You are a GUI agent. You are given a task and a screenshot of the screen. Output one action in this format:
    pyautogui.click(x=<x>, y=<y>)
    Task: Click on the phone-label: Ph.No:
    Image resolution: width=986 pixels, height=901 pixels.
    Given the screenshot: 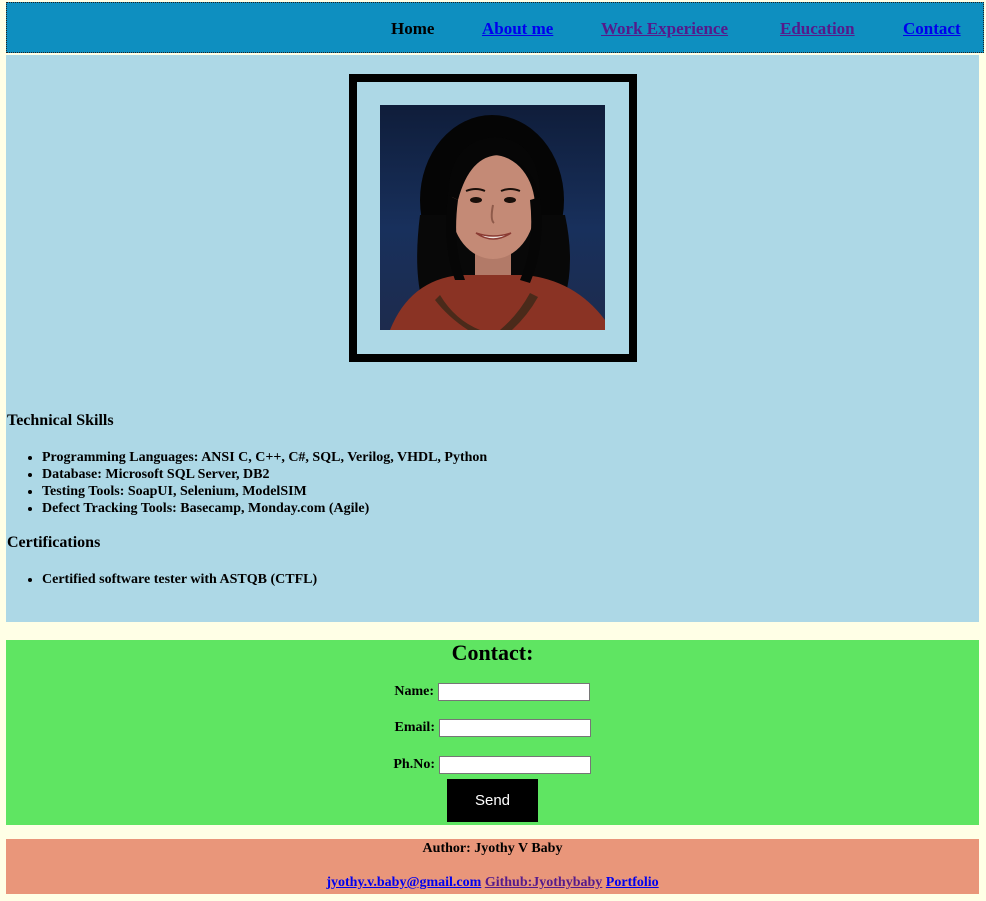 What is the action you would take?
    pyautogui.click(x=414, y=764)
    